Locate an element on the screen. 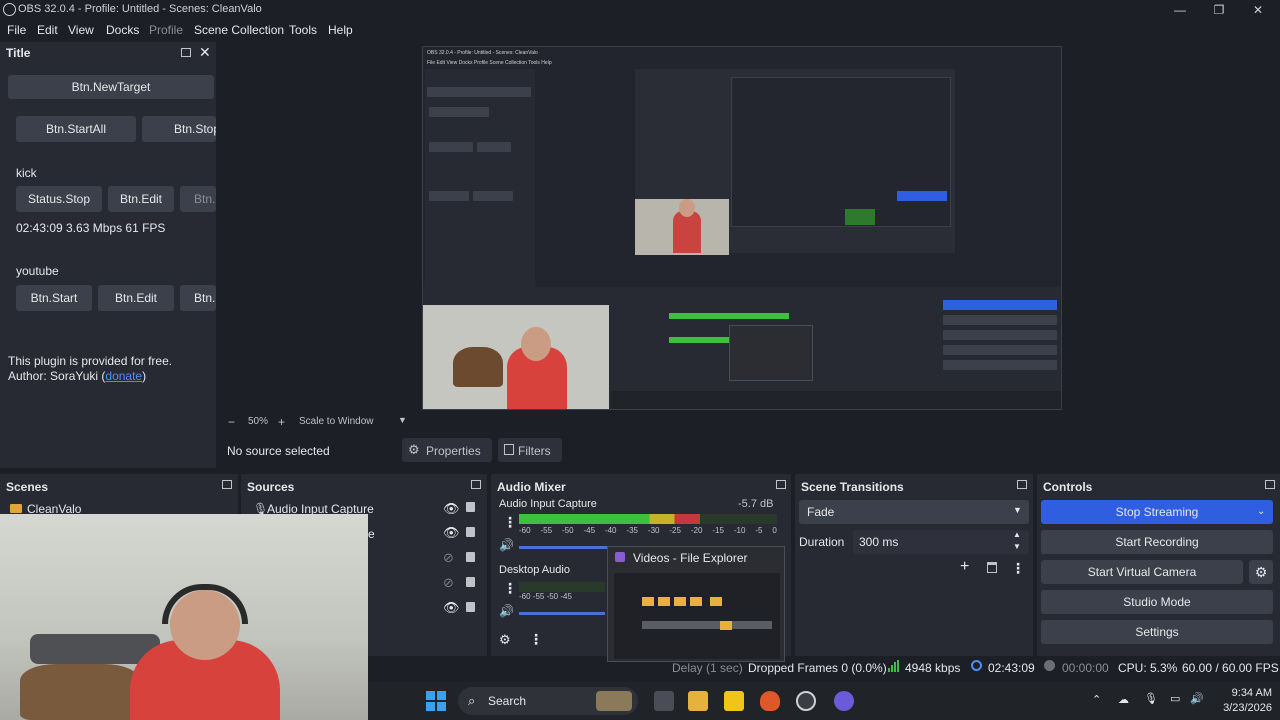 The width and height of the screenshot is (1280, 720). source-item: e is located at coordinates (371, 534).